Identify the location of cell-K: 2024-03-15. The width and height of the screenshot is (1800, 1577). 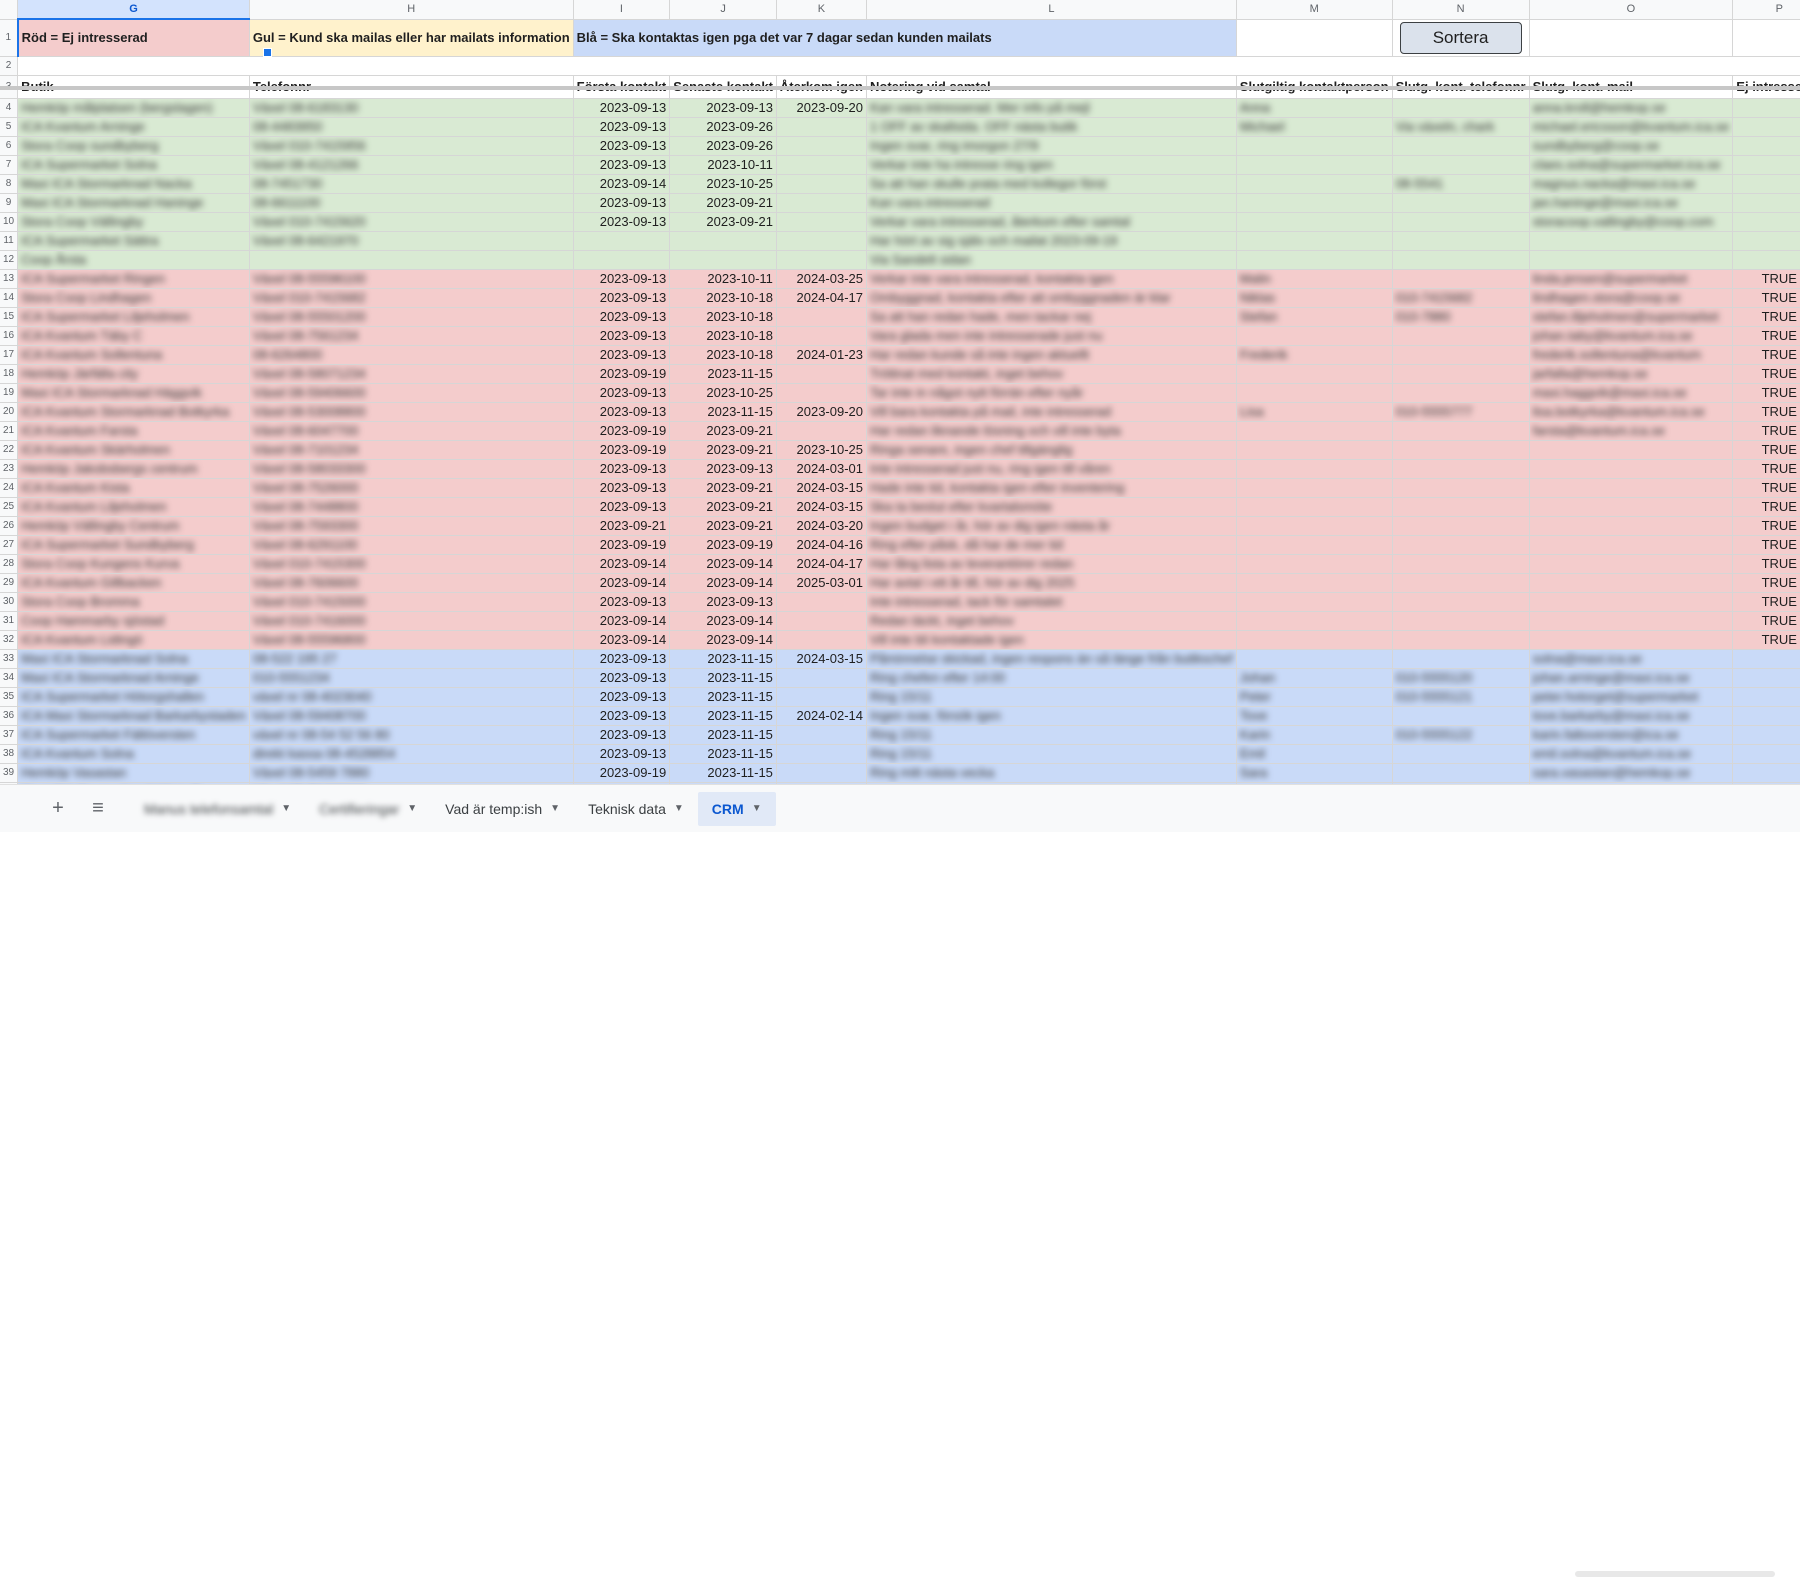
(822, 488).